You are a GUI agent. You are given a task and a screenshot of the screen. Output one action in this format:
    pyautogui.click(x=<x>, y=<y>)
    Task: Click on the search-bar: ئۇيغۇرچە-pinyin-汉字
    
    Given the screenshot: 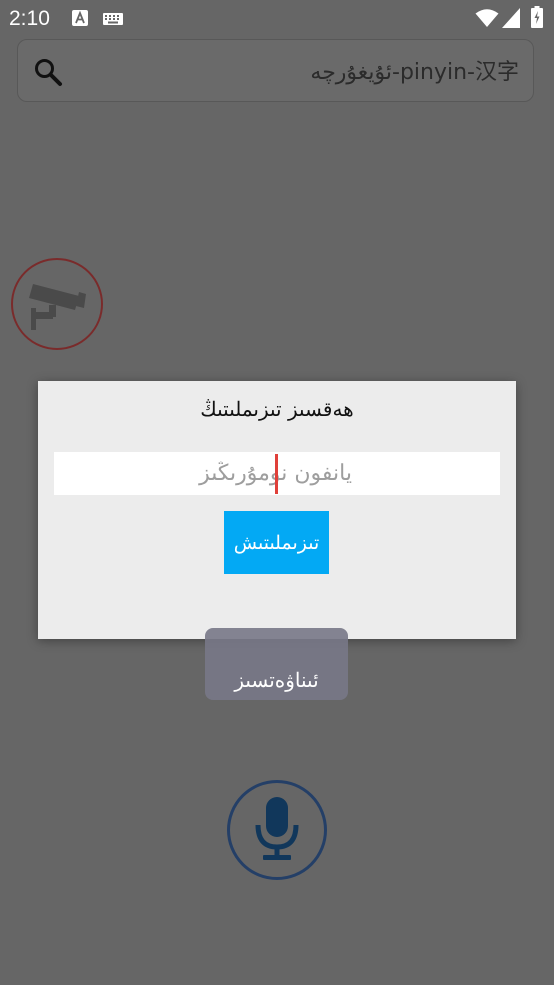 What is the action you would take?
    pyautogui.click(x=275, y=70)
    